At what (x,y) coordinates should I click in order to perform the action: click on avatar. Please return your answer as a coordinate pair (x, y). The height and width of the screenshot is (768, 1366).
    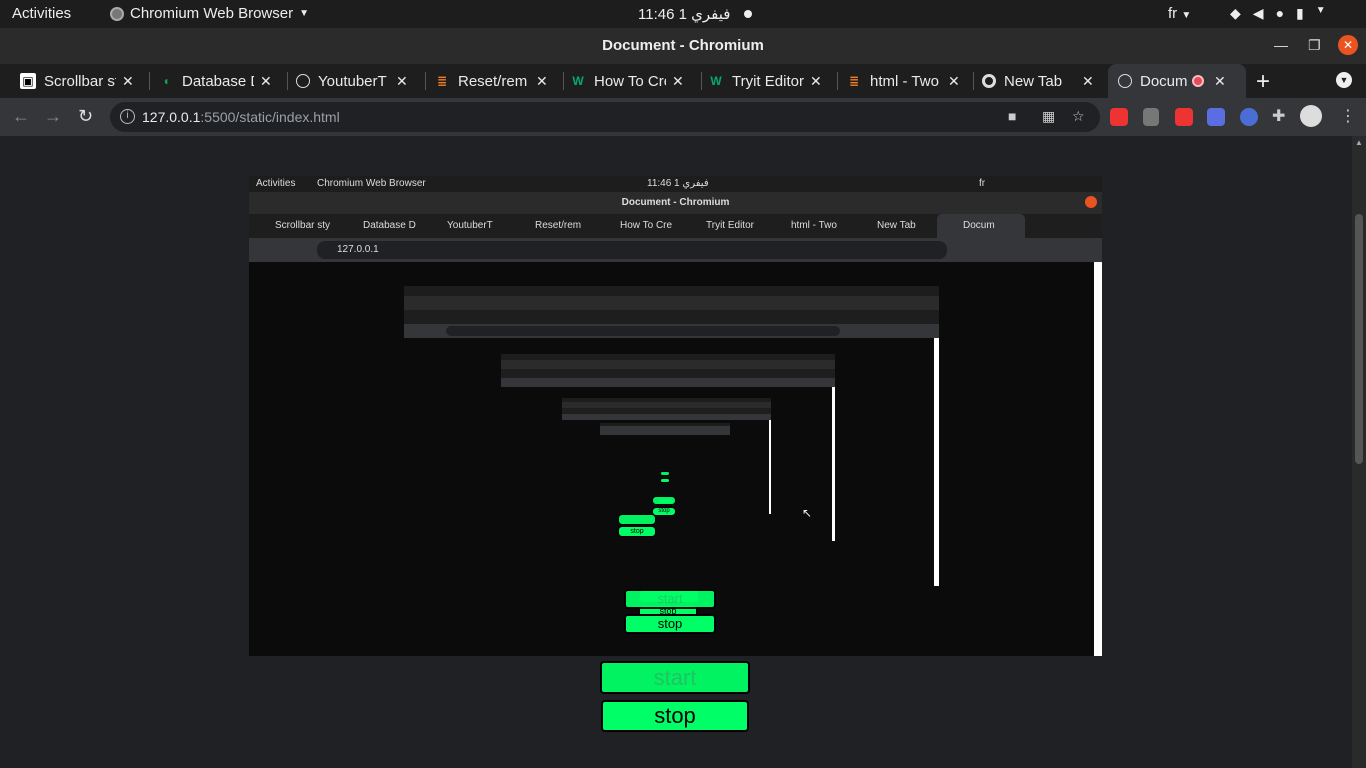
    Looking at the image, I should click on (1311, 116).